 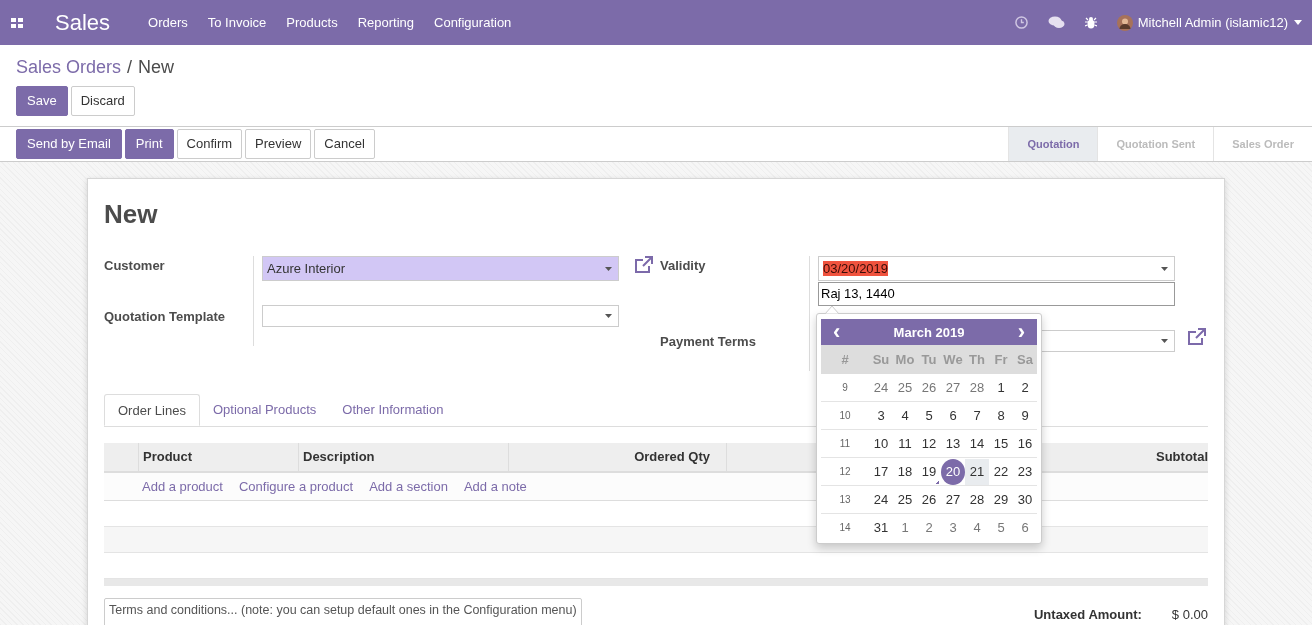 I want to click on calendar-day: 8, so click(x=1001, y=415).